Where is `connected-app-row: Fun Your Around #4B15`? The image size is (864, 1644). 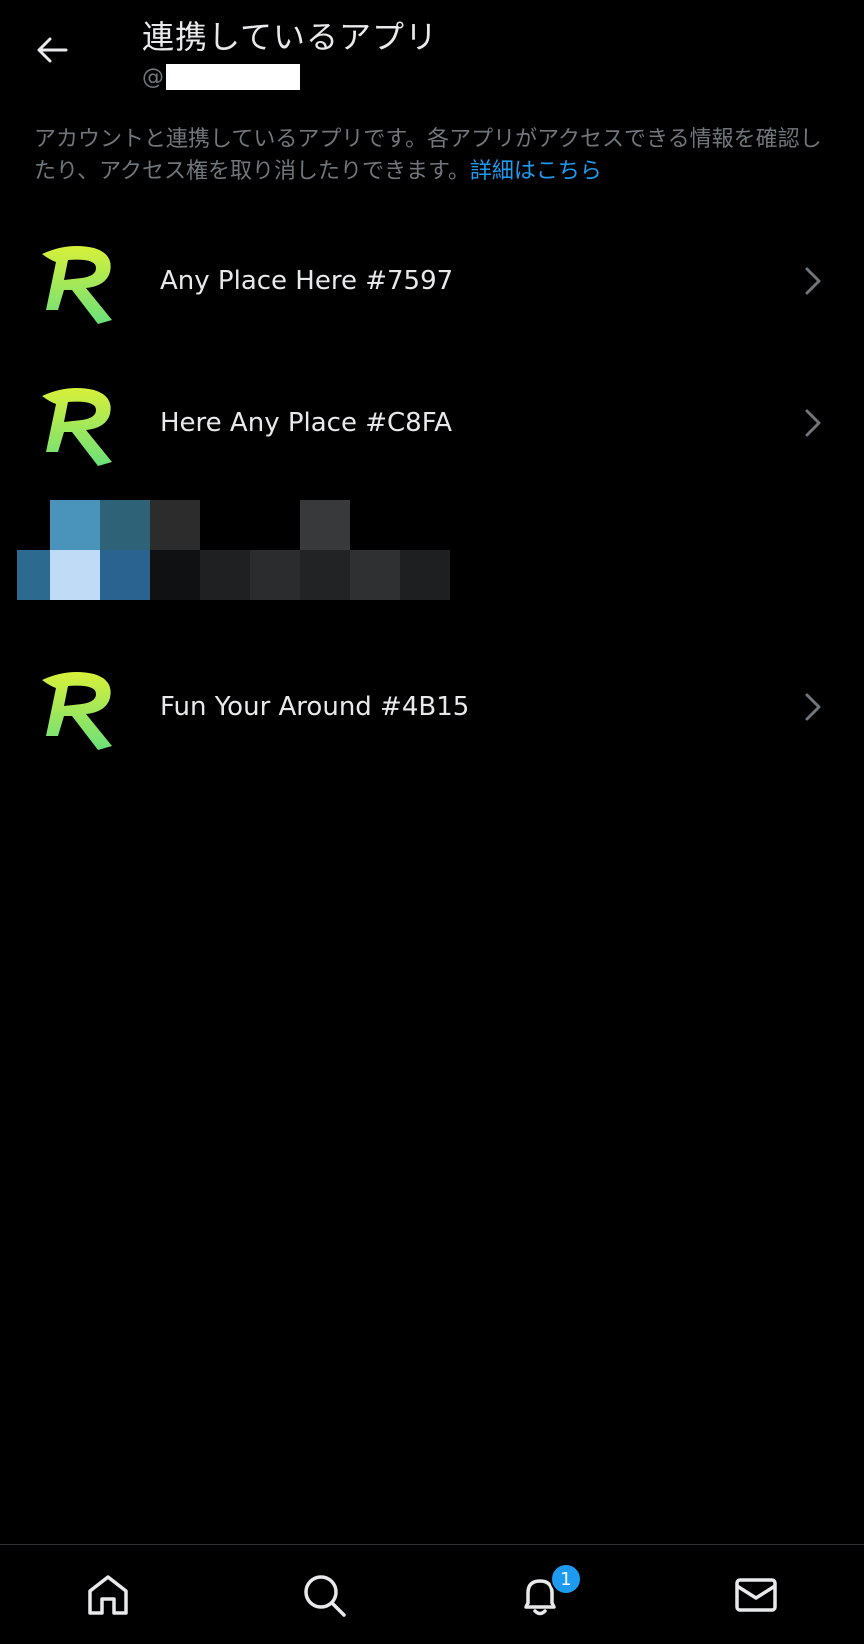 connected-app-row: Fun Your Around #4B15 is located at coordinates (432, 707).